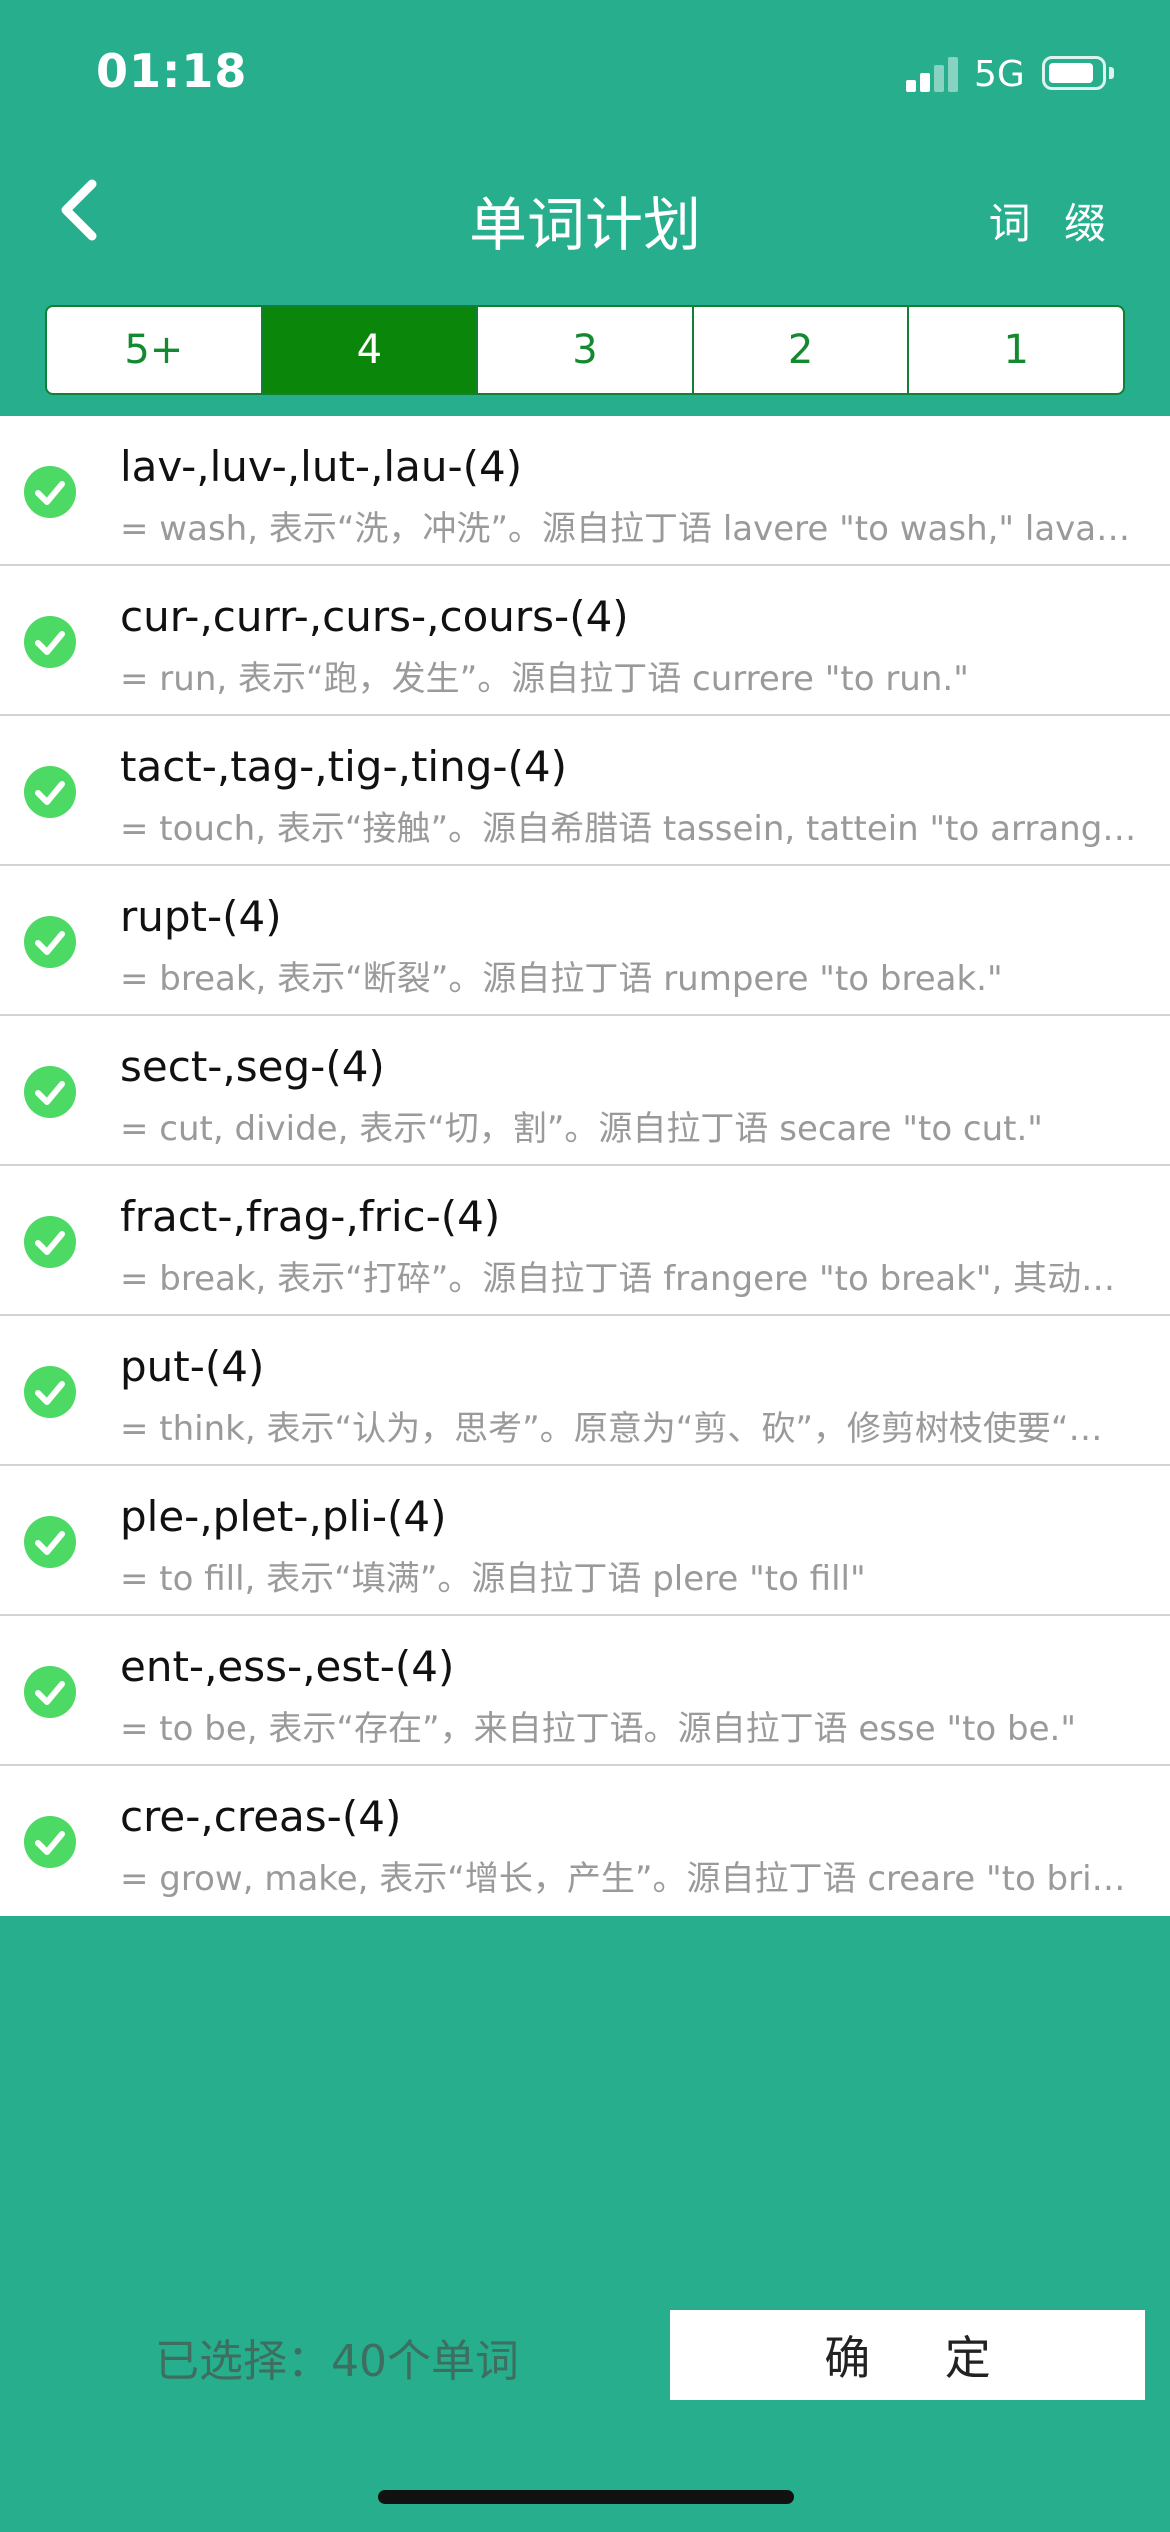  Describe the element at coordinates (802, 350) in the screenshot. I see `tab-2: 2` at that location.